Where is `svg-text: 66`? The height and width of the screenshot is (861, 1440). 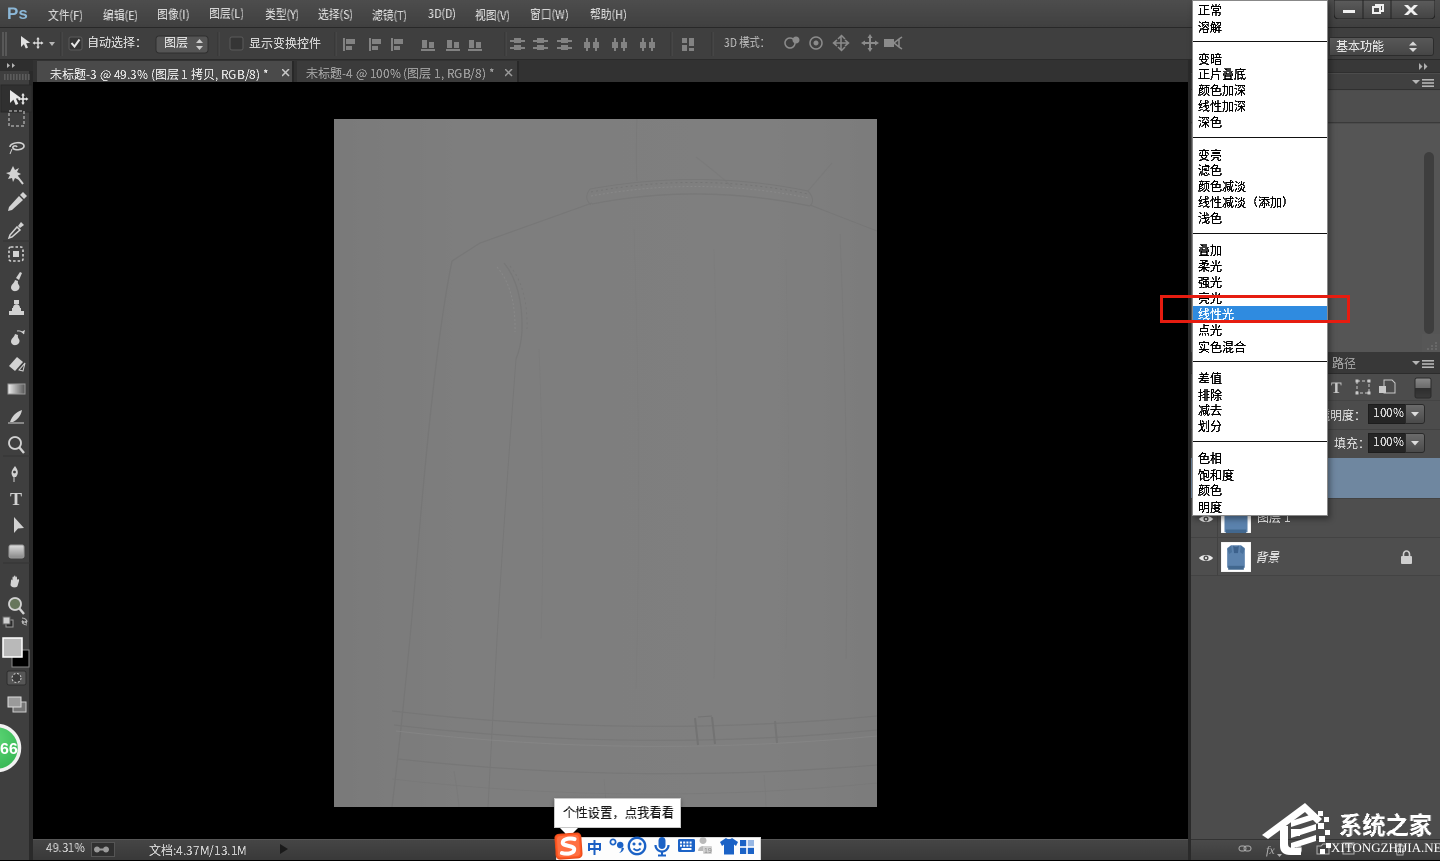
svg-text: 66 is located at coordinates (9, 749).